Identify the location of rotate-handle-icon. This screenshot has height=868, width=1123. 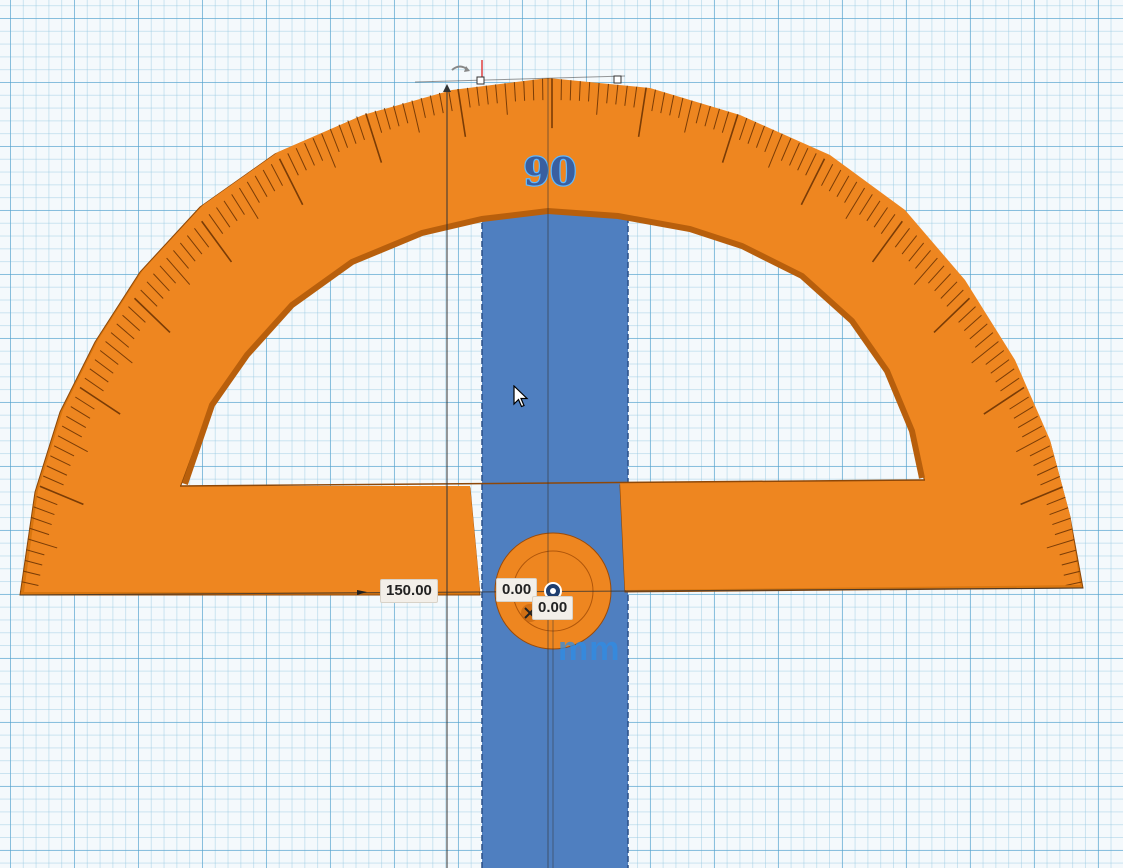
(467, 69).